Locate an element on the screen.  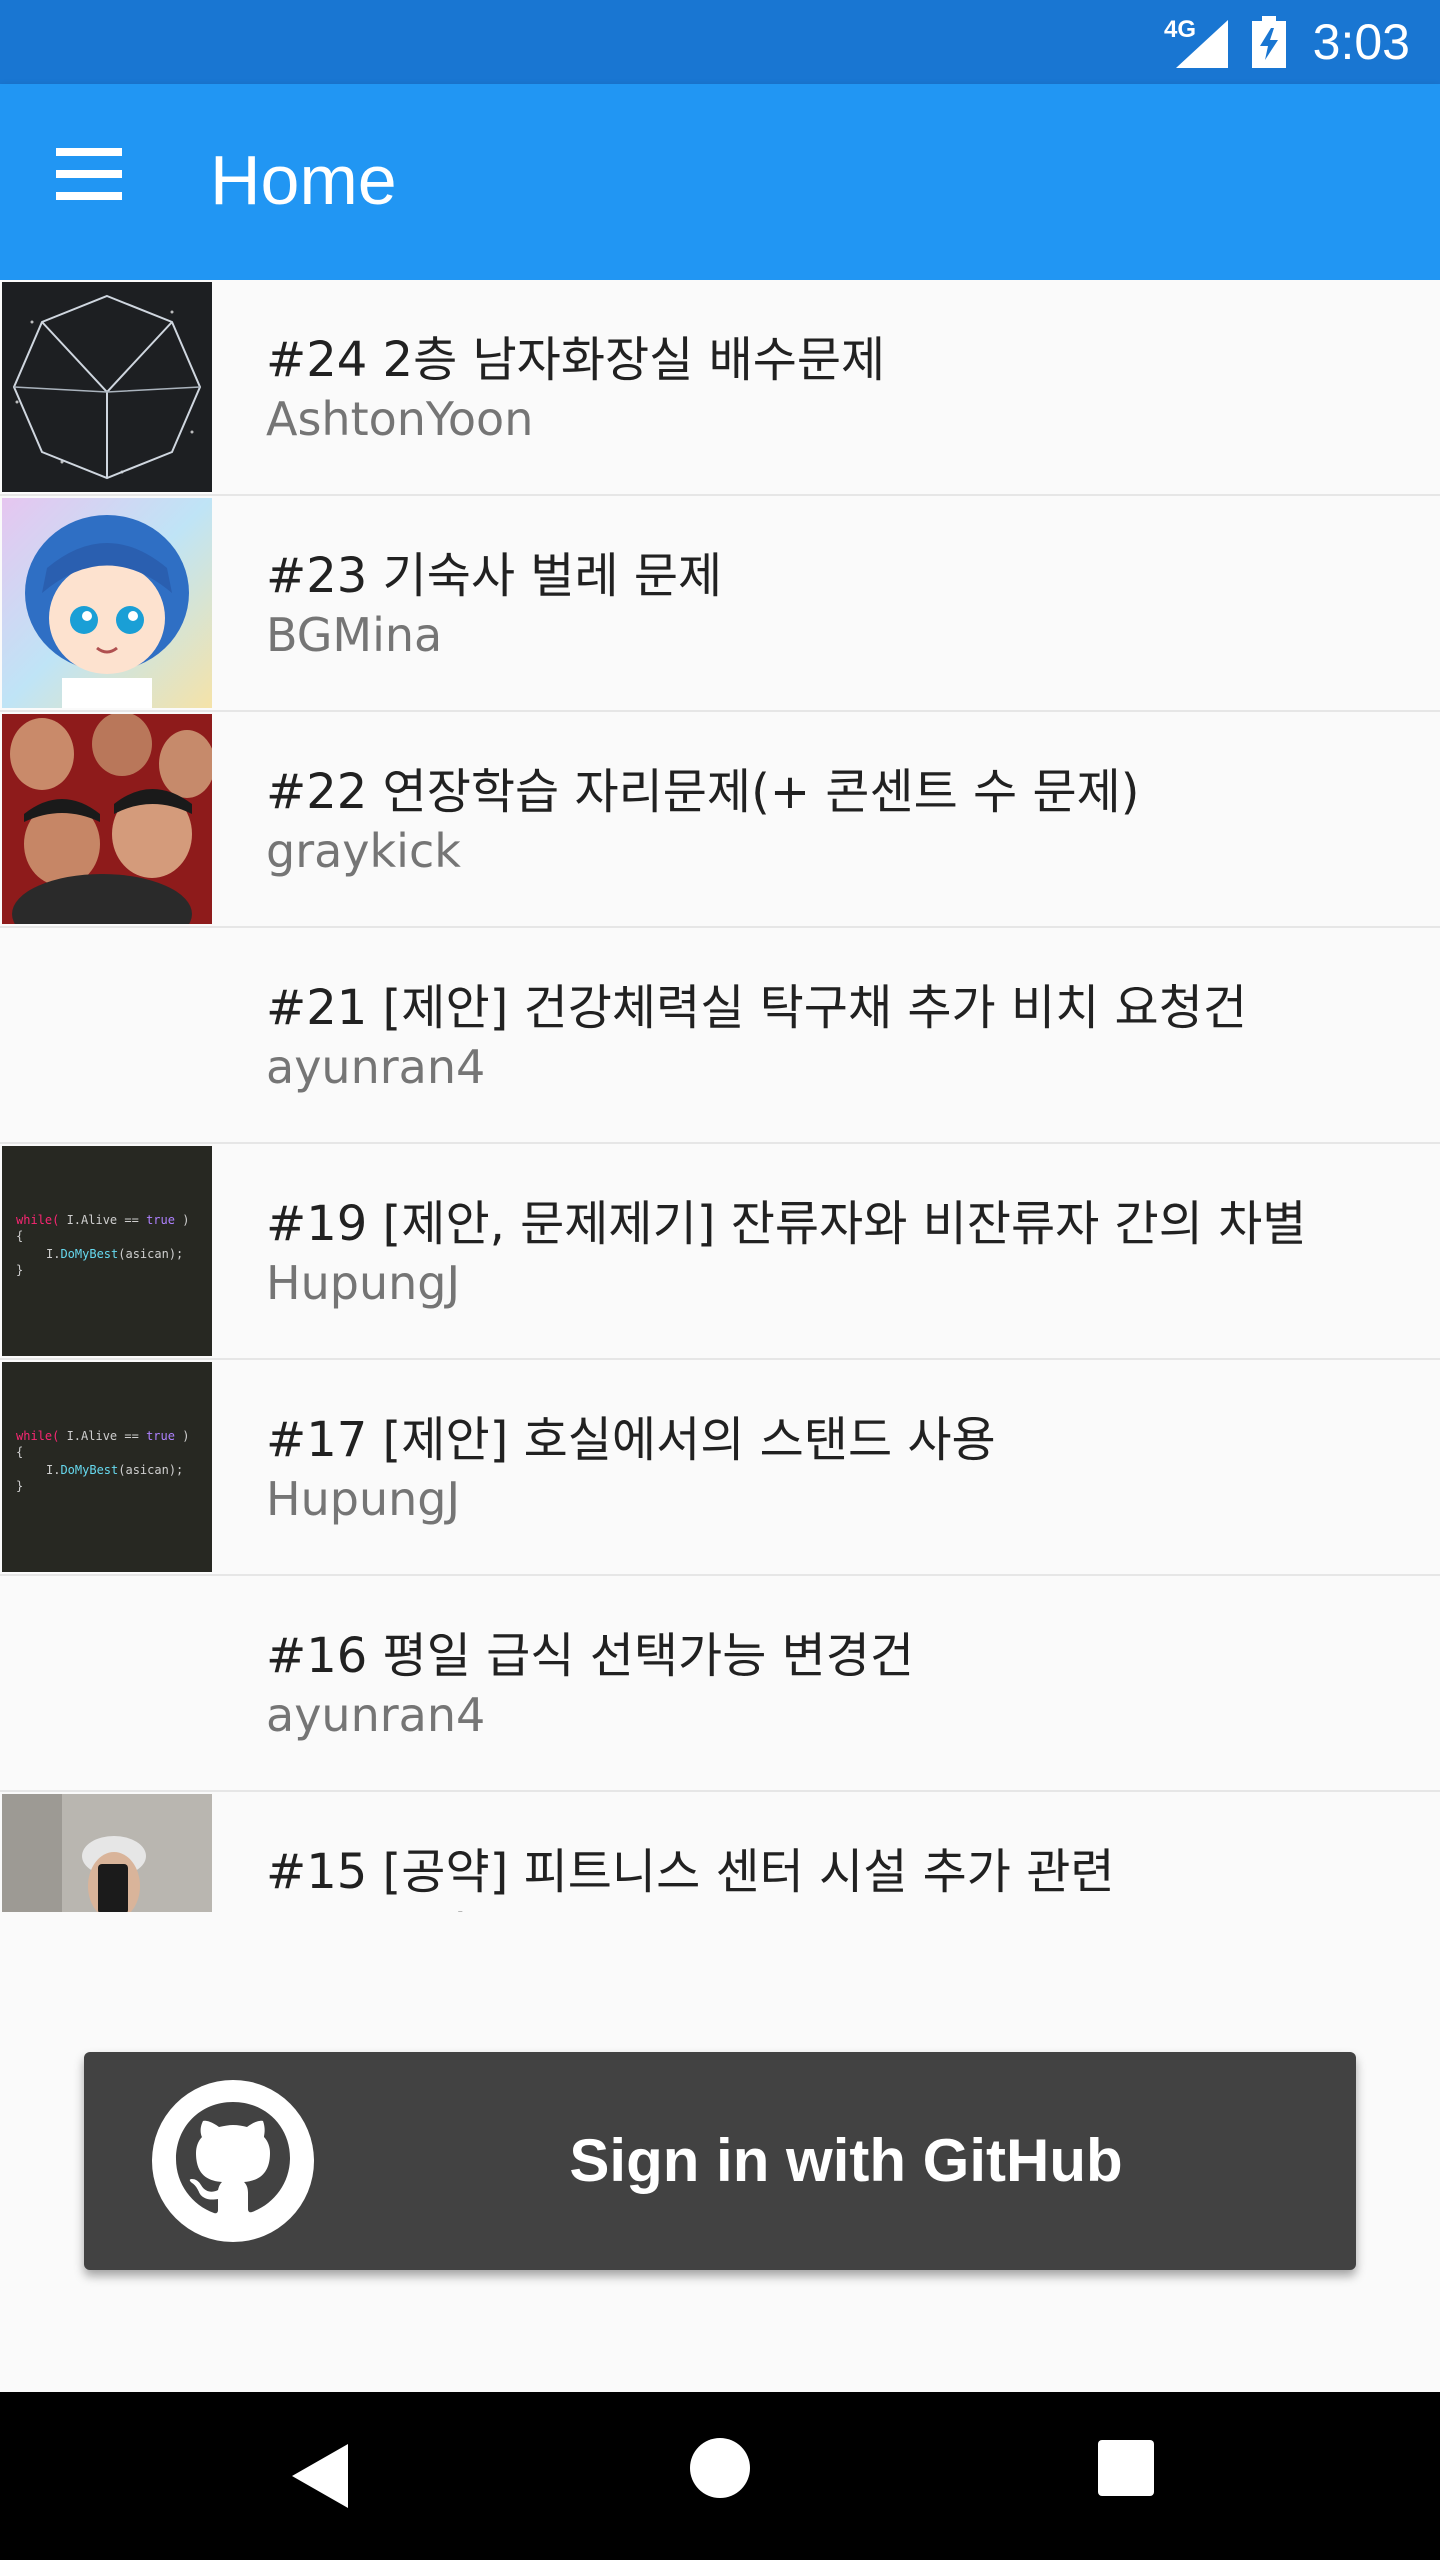
hamburger-menu-icon is located at coordinates (96, 182).